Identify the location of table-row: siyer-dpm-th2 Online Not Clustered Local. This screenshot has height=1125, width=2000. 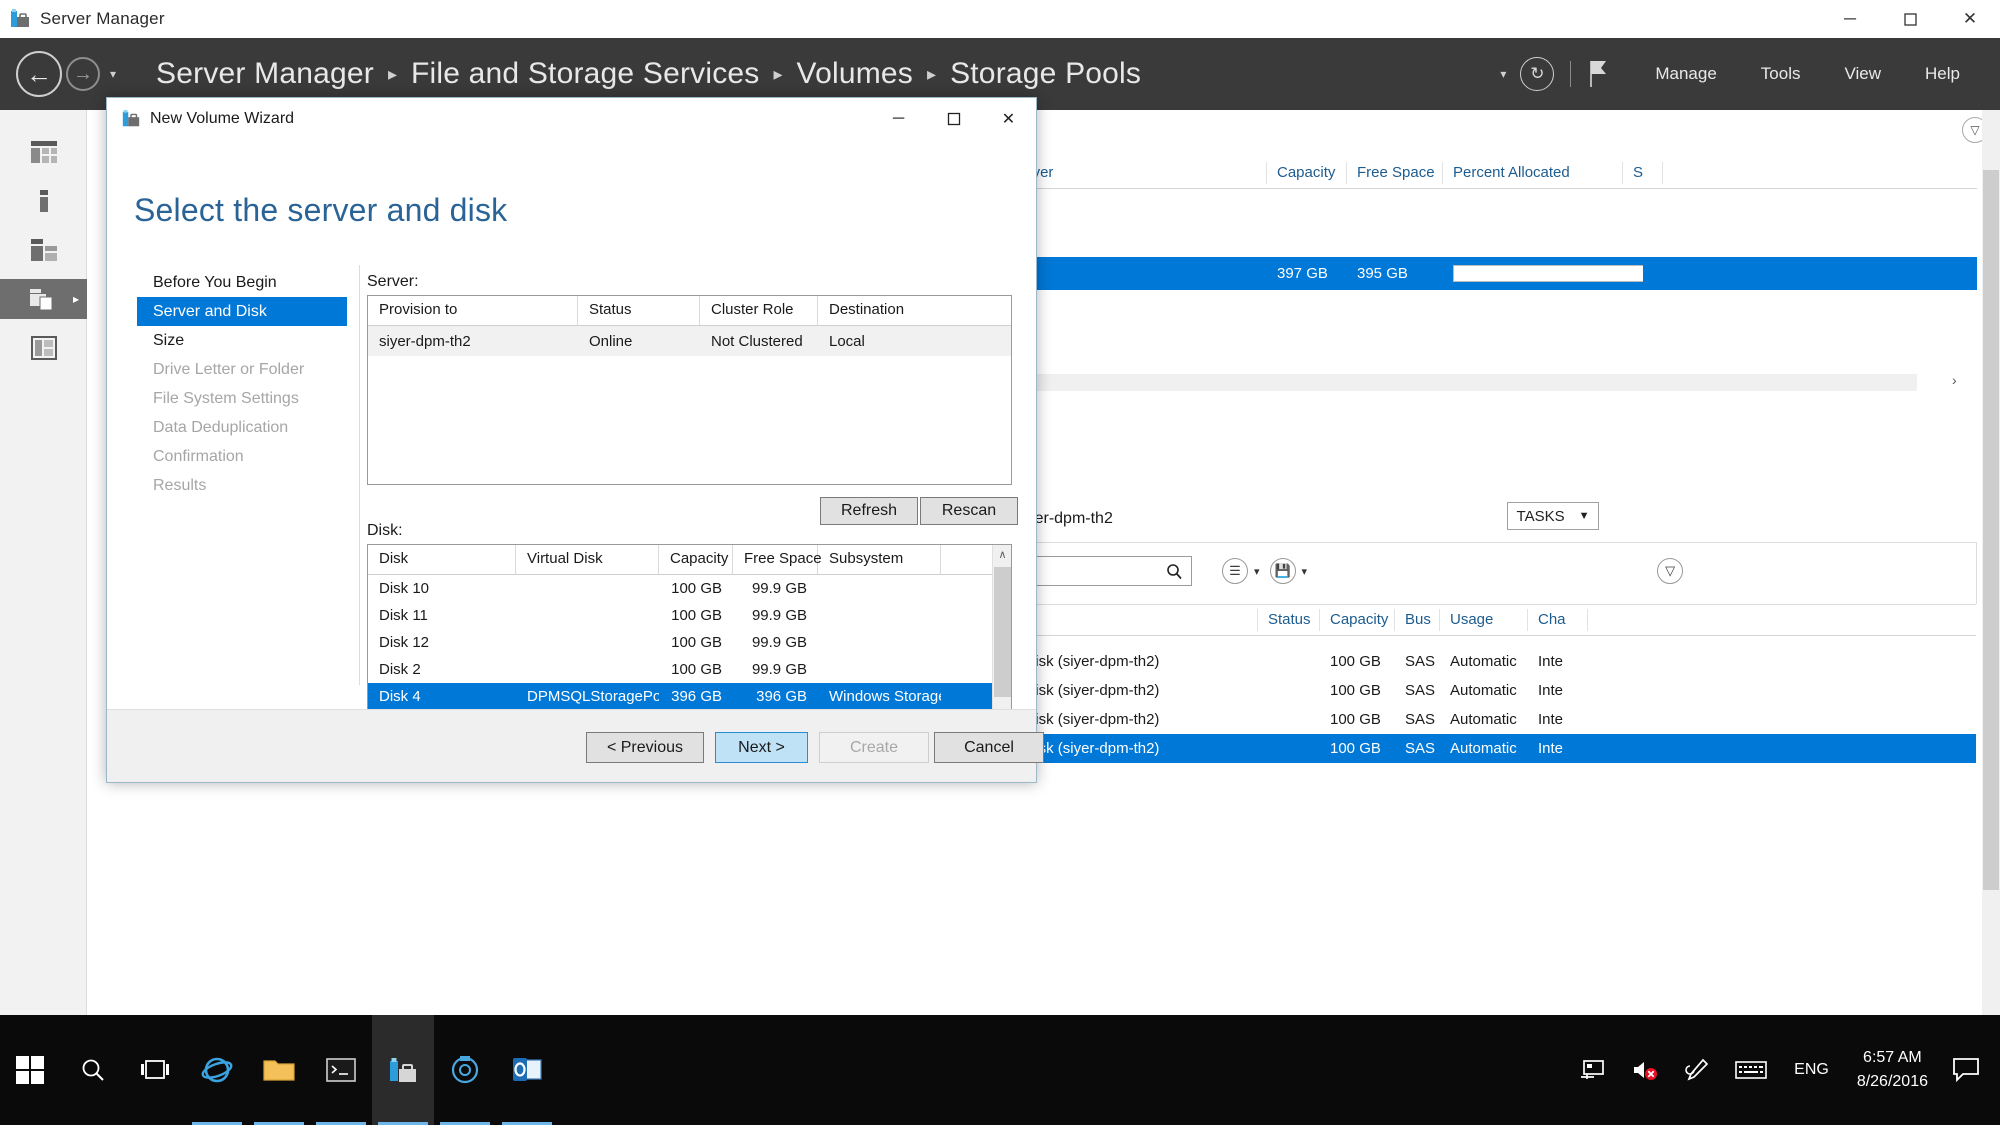
(689, 341).